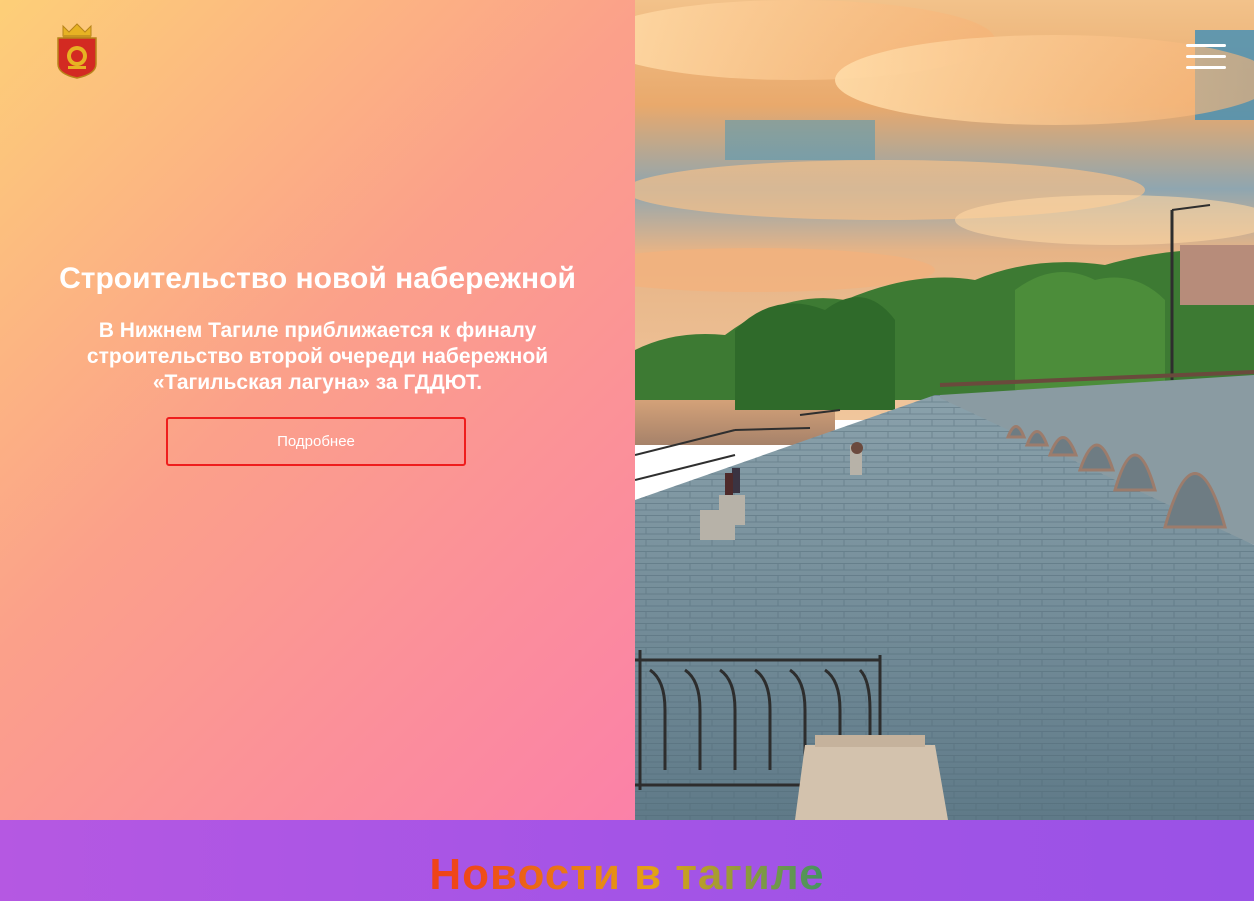 Image resolution: width=1254 pixels, height=901 pixels. What do you see at coordinates (627, 875) in the screenshot?
I see `news-section-title: Новости в тагиле` at bounding box center [627, 875].